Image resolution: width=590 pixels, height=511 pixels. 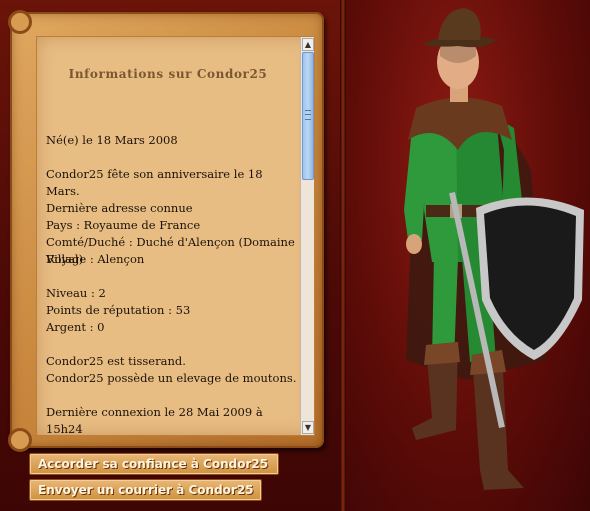 I want to click on info-title: Informations sur Condor25, so click(x=168, y=74).